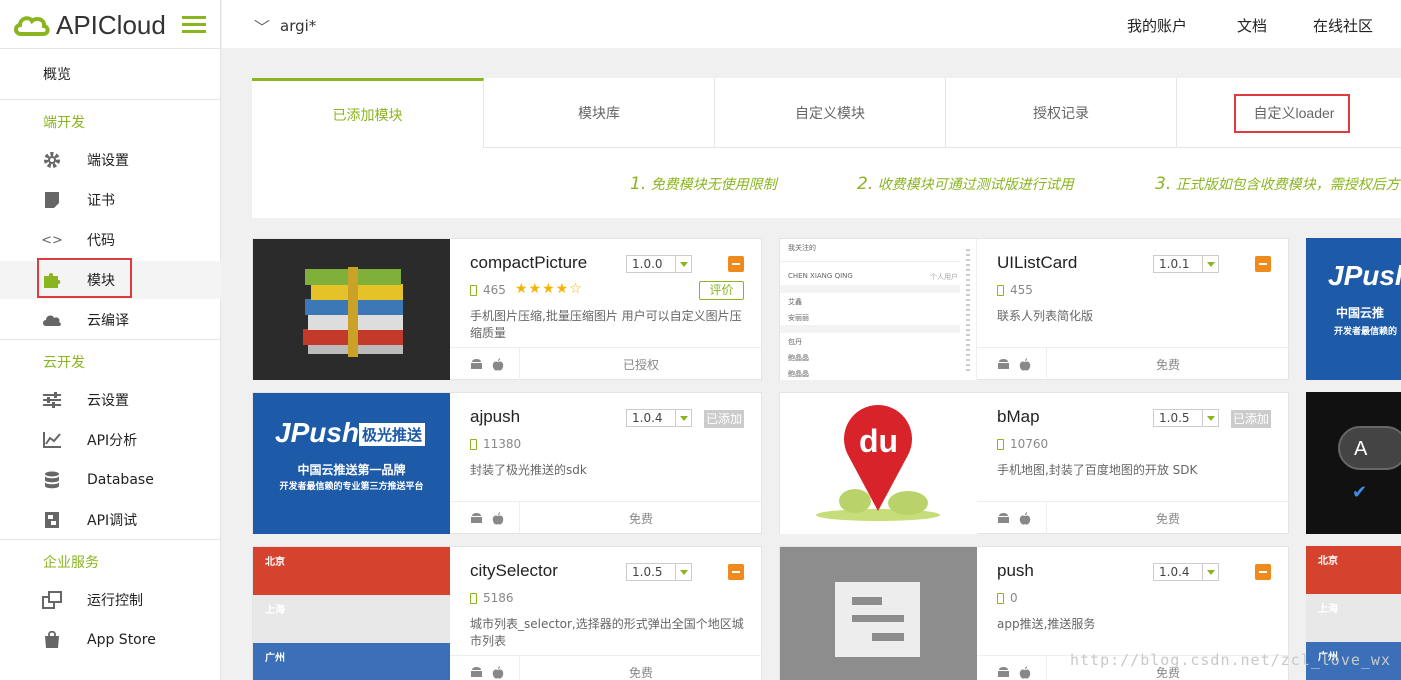 The width and height of the screenshot is (1401, 680). What do you see at coordinates (514, 570) in the screenshot?
I see `module-name: citySelector` at bounding box center [514, 570].